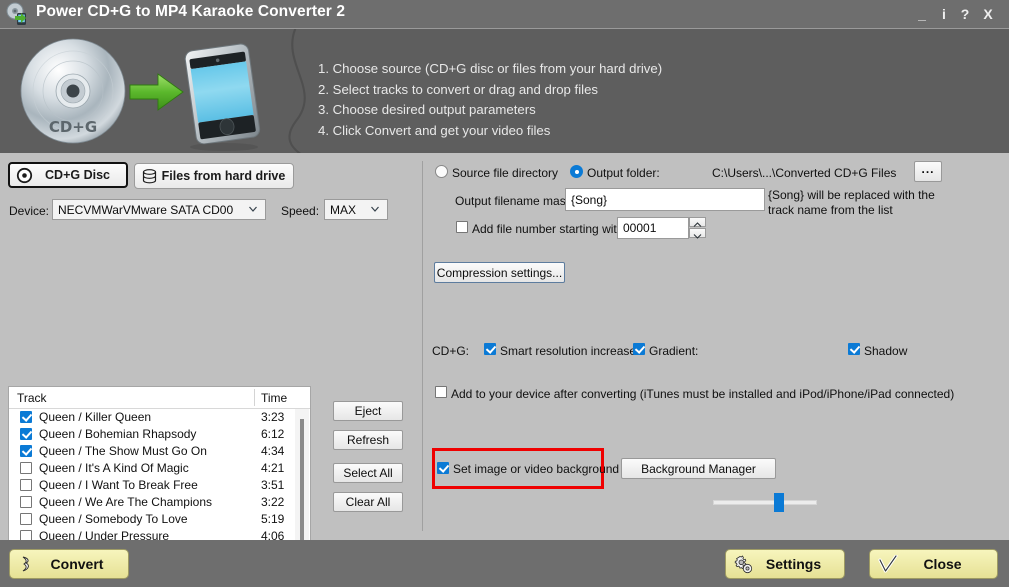  I want to click on gears-icon, so click(743, 564).